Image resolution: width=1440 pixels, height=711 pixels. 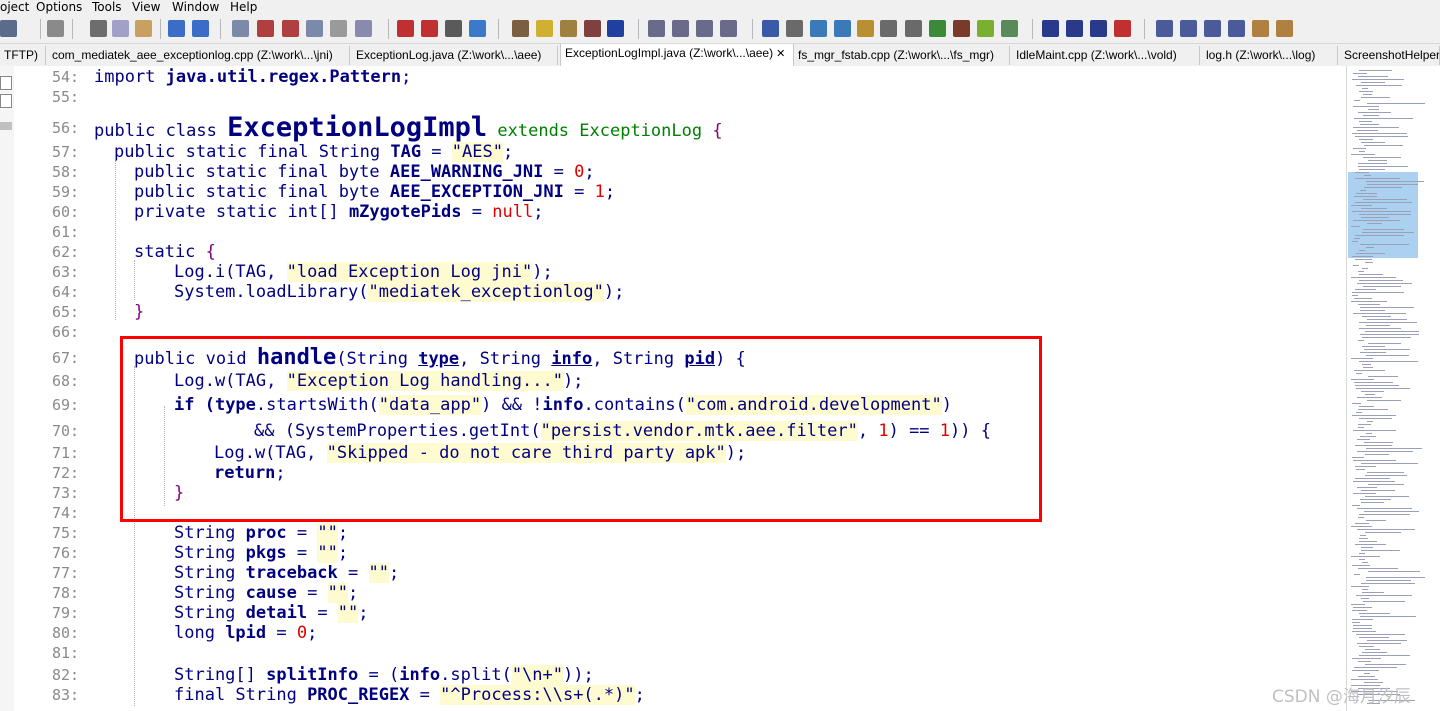 What do you see at coordinates (14, 7) in the screenshot?
I see `menu-project: oject` at bounding box center [14, 7].